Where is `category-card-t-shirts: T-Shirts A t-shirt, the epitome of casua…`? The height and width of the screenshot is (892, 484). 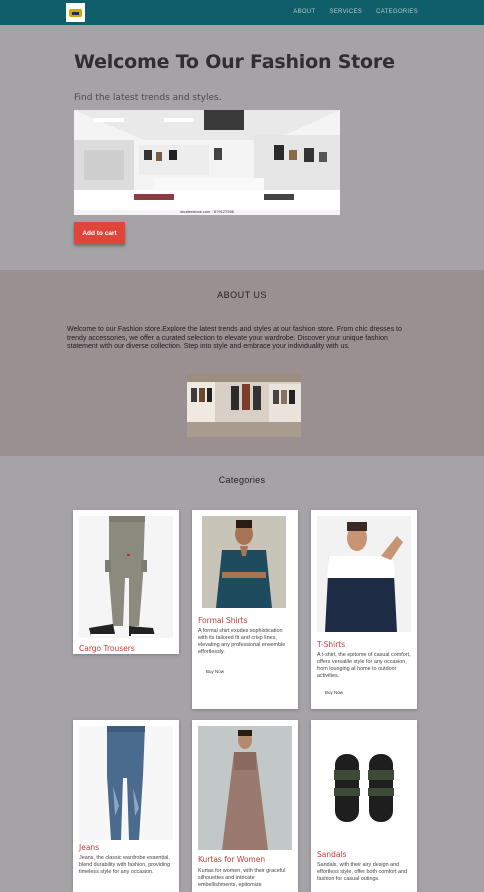 category-card-t-shirts: T-Shirts A t-shirt, the epitome of casua… is located at coordinates (364, 609).